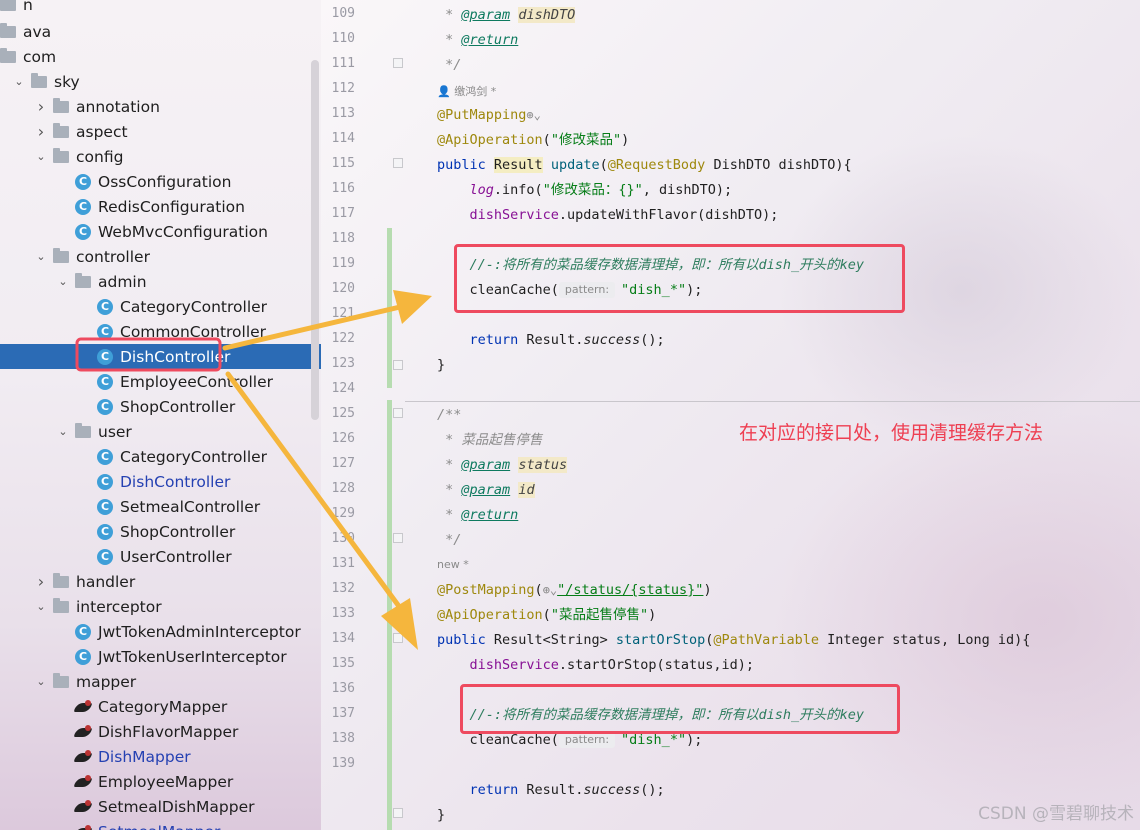 The width and height of the screenshot is (1140, 830). What do you see at coordinates (160, 106) in the screenshot?
I see `tree-item: › annotation` at bounding box center [160, 106].